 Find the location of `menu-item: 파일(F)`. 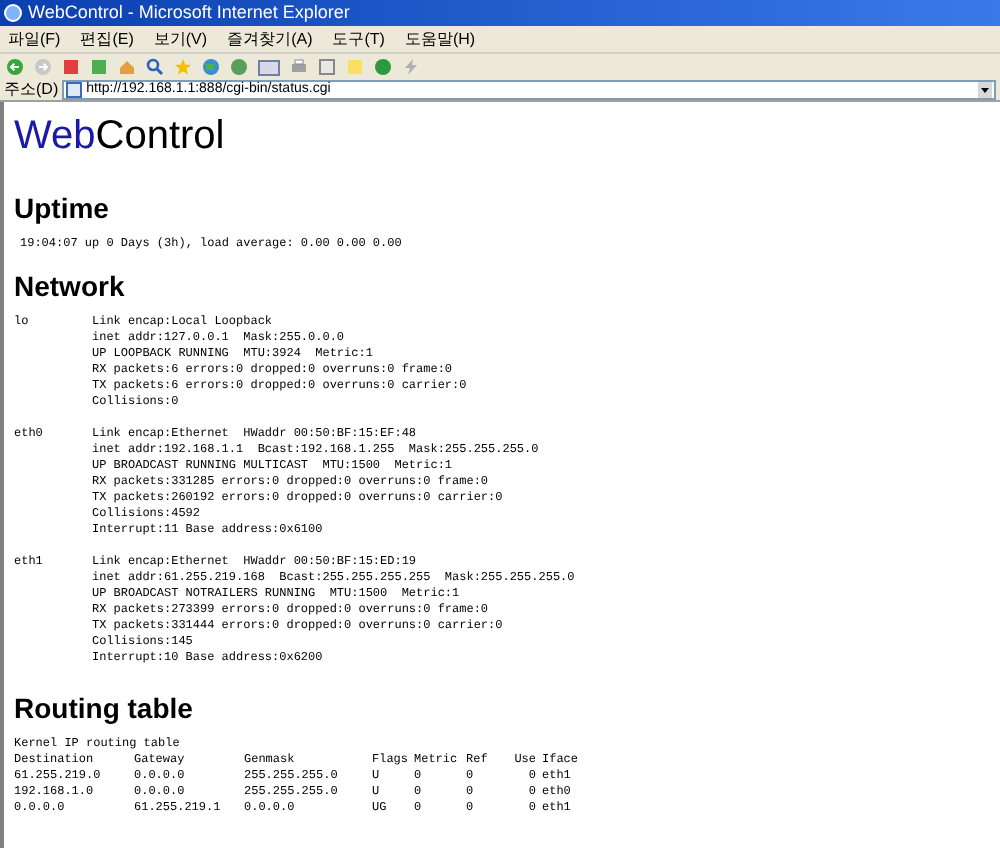

menu-item: 파일(F) is located at coordinates (34, 39).